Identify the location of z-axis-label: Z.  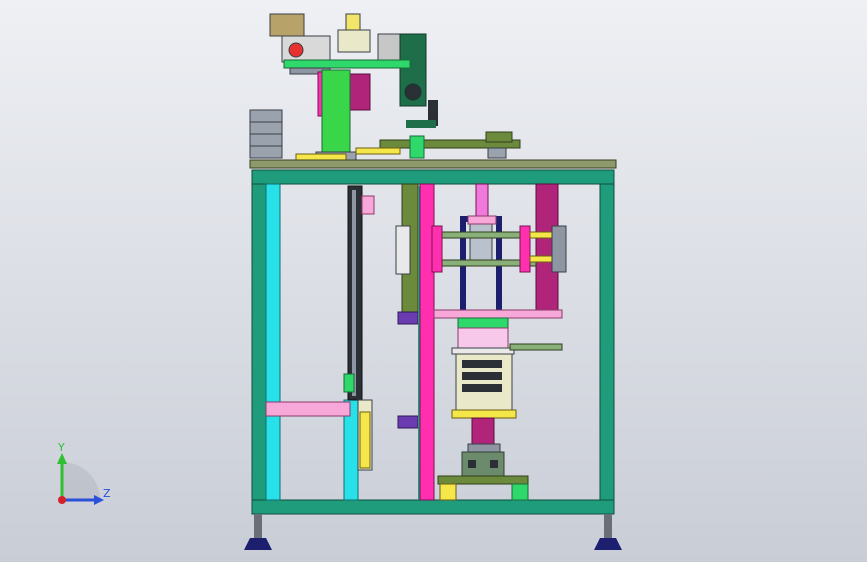
(107, 493).